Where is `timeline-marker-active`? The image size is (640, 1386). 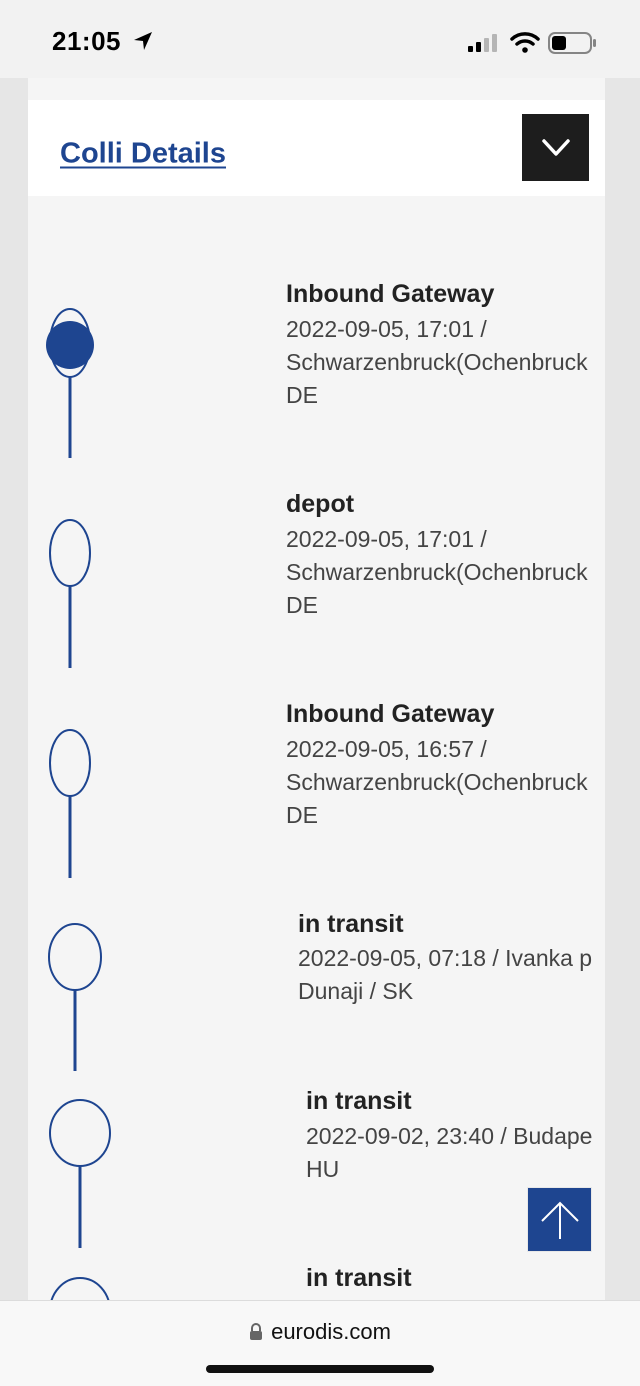 timeline-marker-active is located at coordinates (70, 383).